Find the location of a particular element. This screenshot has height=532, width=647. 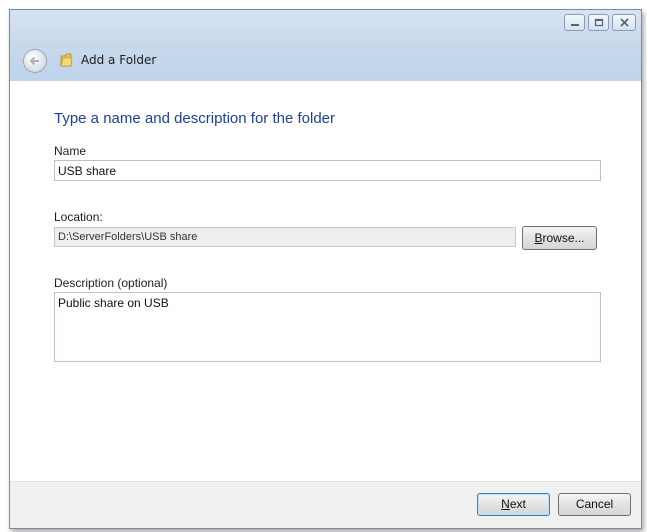

browse-mnemonic: B is located at coordinates (538, 238).